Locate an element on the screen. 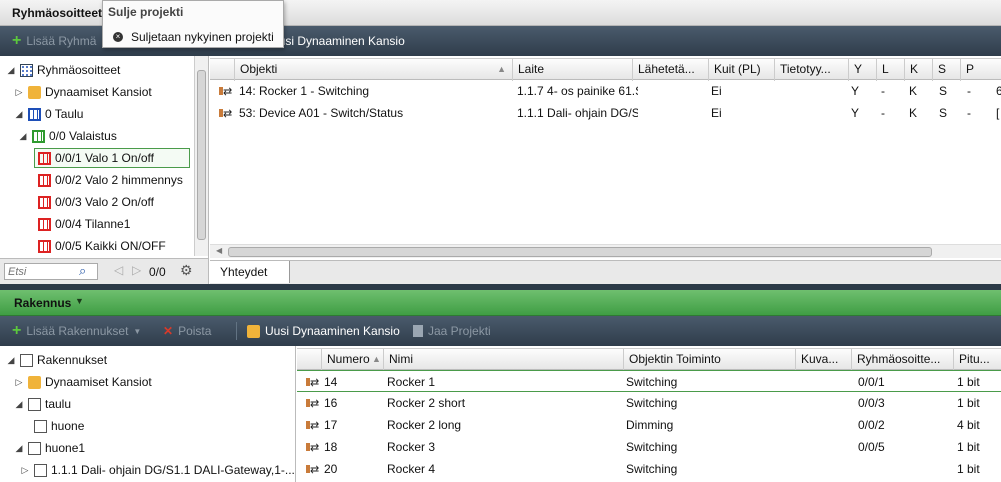 This screenshot has width=1001, height=482. plus-icon: + is located at coordinates (17, 40).